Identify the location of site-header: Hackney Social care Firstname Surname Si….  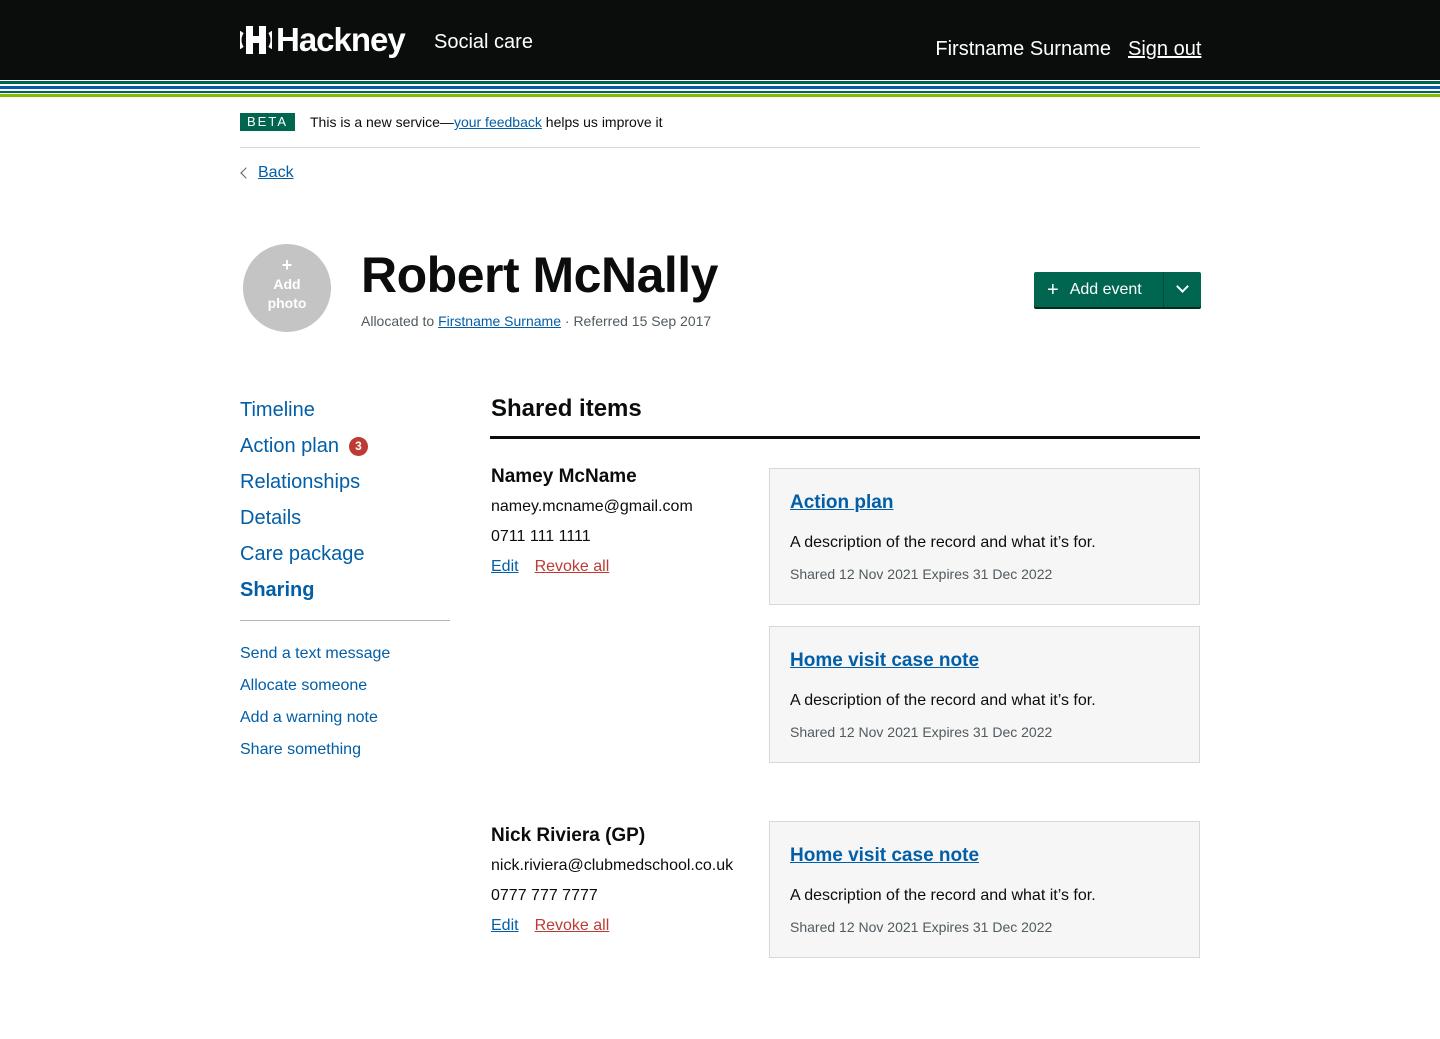
(720, 40).